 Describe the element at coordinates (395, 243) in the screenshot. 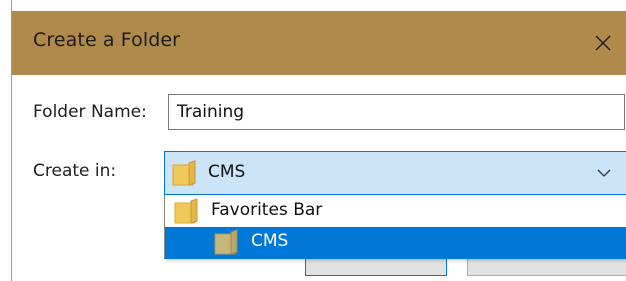

I see `dropdown-option-cms: CMS` at that location.